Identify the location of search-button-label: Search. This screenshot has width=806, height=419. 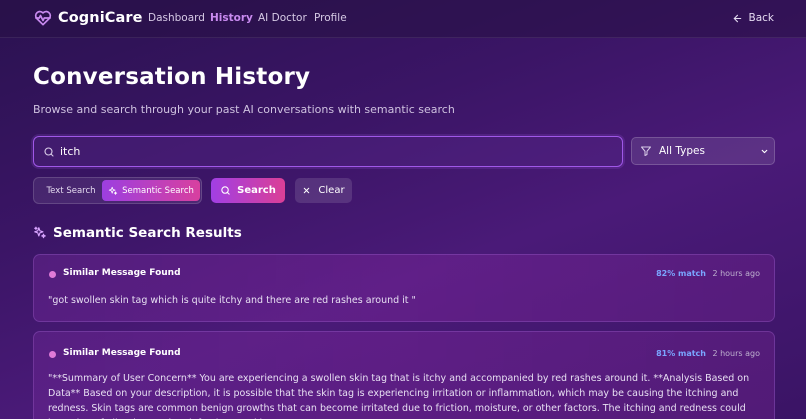
(256, 190).